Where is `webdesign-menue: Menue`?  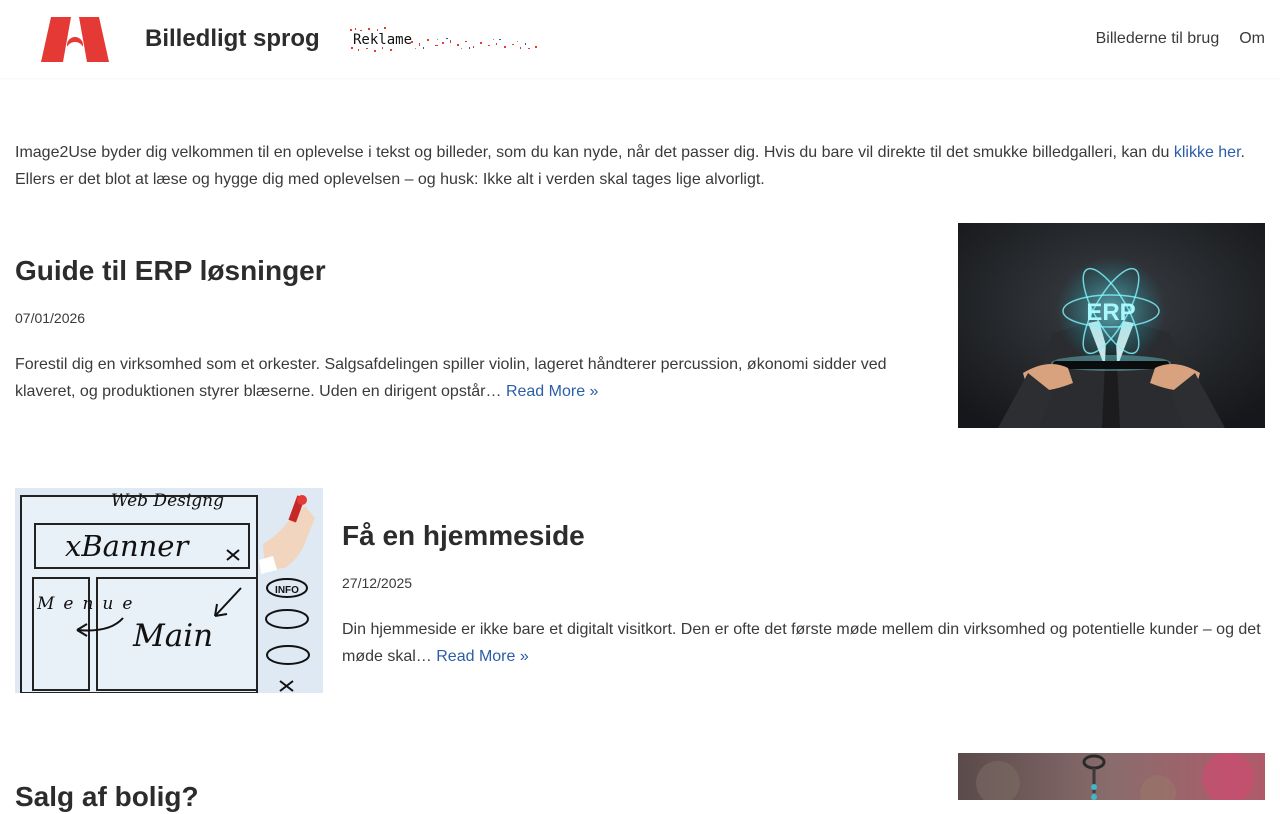
webdesign-menue: Menue is located at coordinates (88, 604).